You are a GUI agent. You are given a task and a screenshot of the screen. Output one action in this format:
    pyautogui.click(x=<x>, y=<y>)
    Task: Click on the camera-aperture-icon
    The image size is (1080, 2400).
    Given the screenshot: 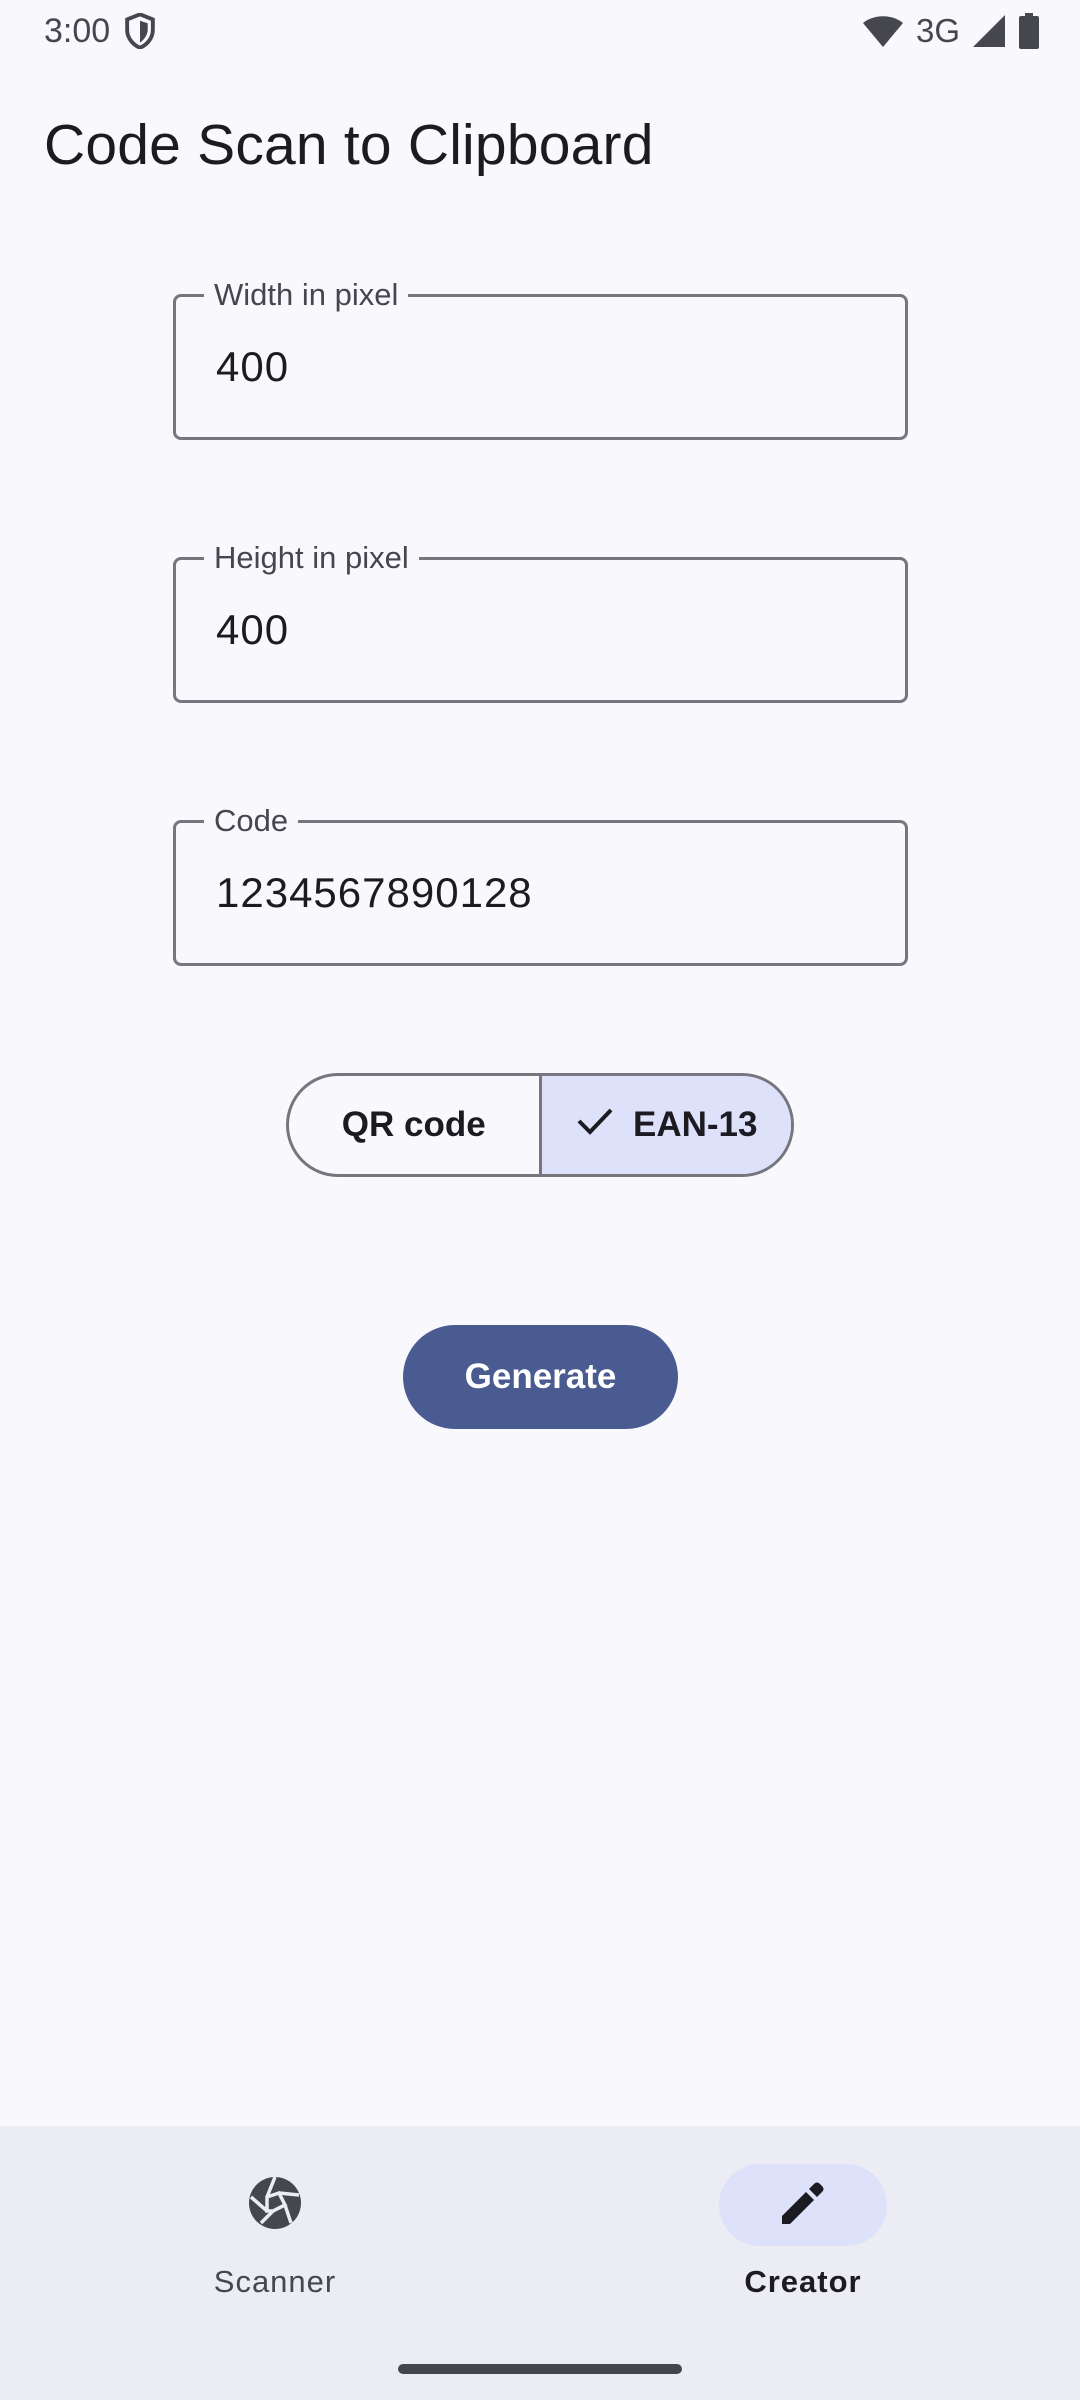 What is the action you would take?
    pyautogui.click(x=275, y=2205)
    